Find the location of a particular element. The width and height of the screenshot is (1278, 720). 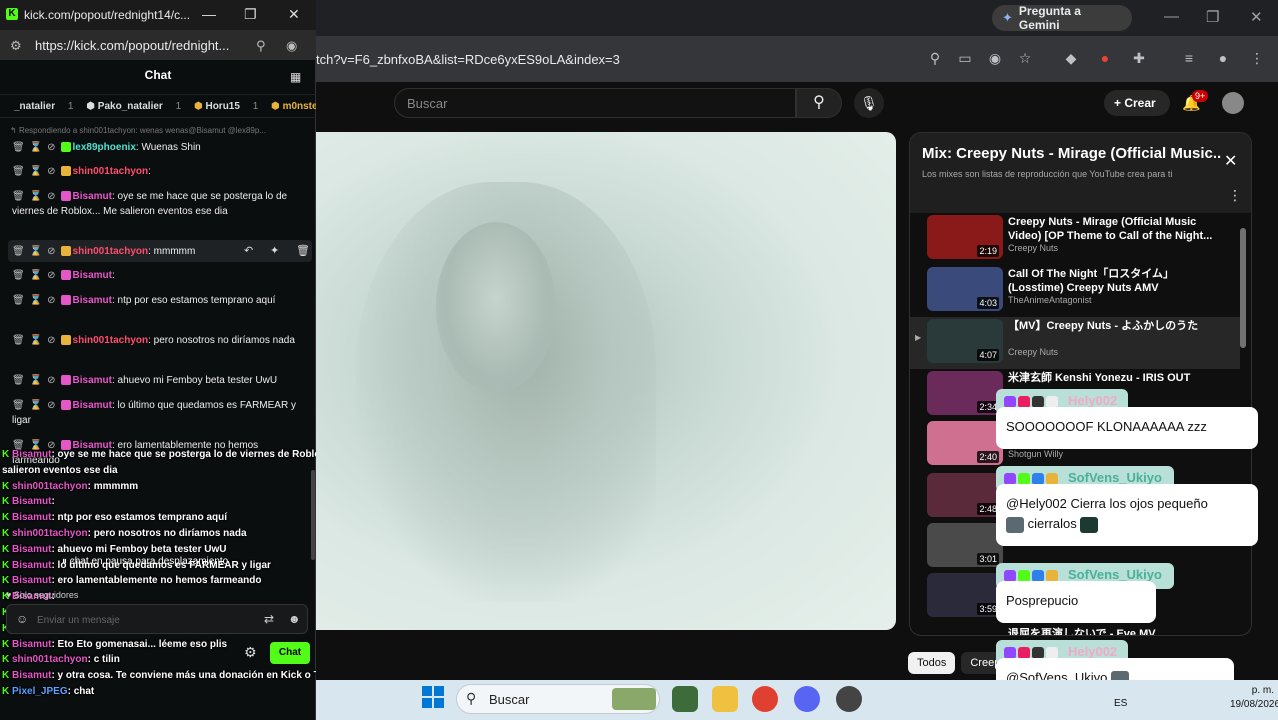

emote-icon: ☻ is located at coordinates (294, 619).